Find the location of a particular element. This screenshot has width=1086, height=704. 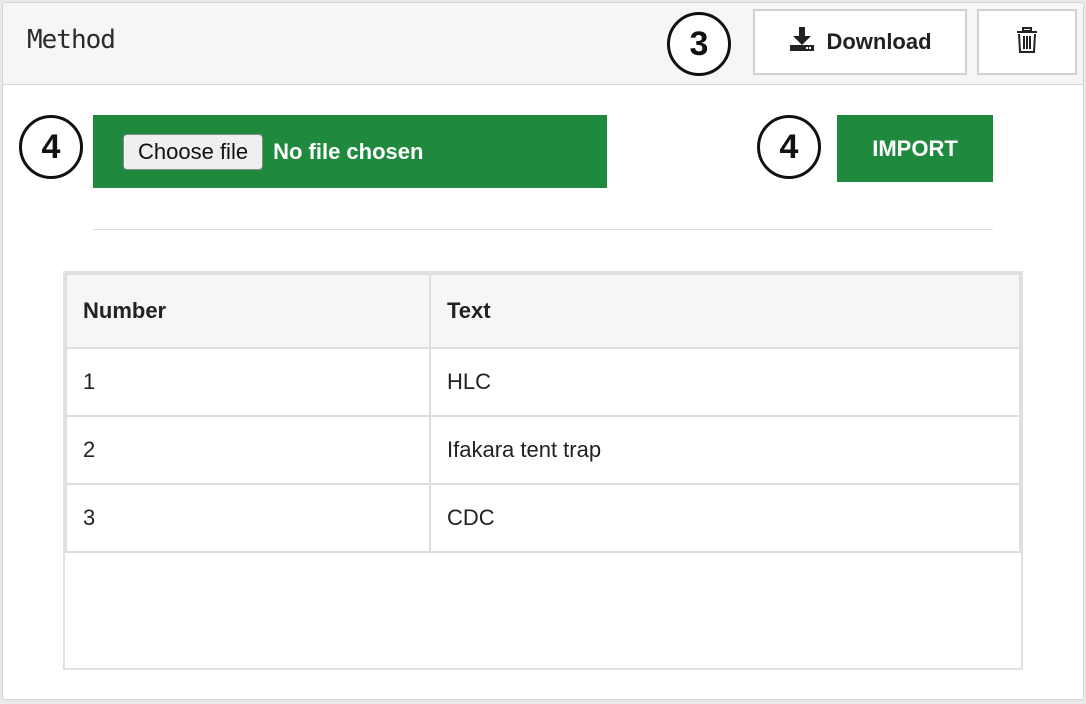

panel-title: Method is located at coordinates (71, 40).